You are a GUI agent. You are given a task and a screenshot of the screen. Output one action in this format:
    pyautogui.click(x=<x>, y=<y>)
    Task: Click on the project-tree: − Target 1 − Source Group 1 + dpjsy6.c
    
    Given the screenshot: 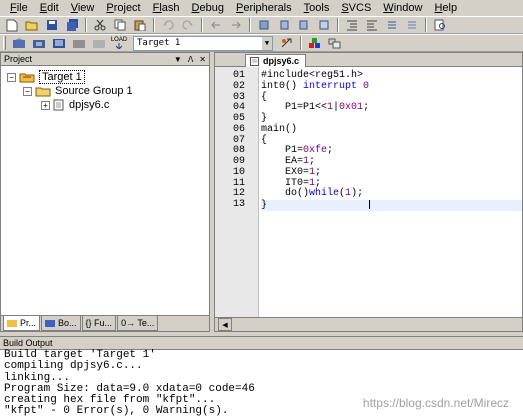 What is the action you would take?
    pyautogui.click(x=105, y=89)
    